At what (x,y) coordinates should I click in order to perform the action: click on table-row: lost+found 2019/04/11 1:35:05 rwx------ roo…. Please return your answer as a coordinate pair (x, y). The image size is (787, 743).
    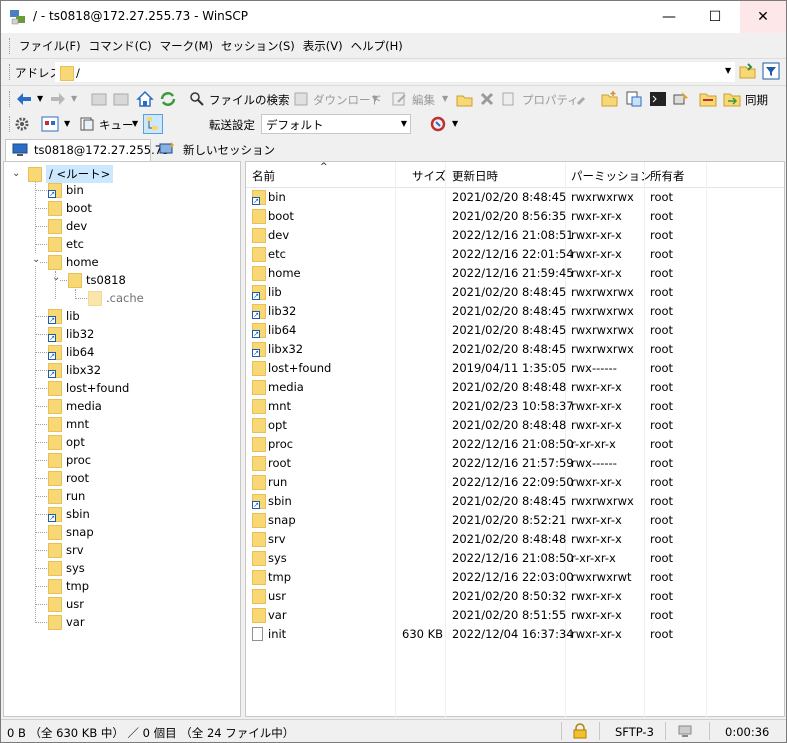
    Looking at the image, I should click on (515, 368).